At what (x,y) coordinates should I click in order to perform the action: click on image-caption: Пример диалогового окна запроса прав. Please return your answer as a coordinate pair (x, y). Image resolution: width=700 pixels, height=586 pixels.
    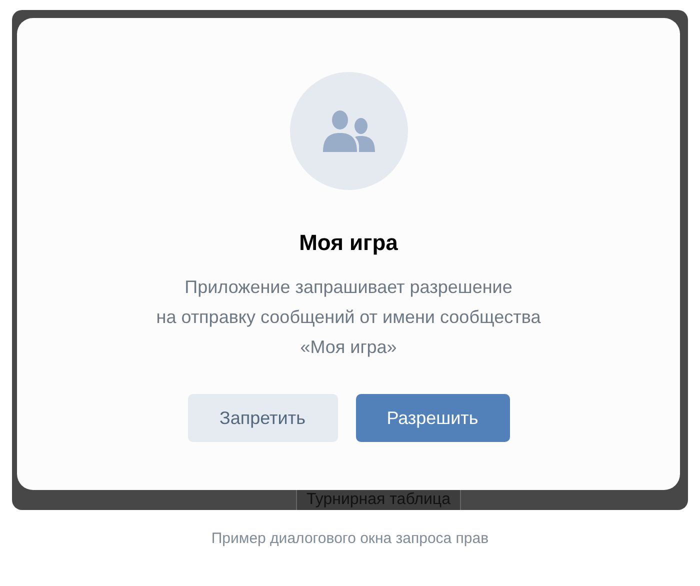
    Looking at the image, I should click on (350, 538).